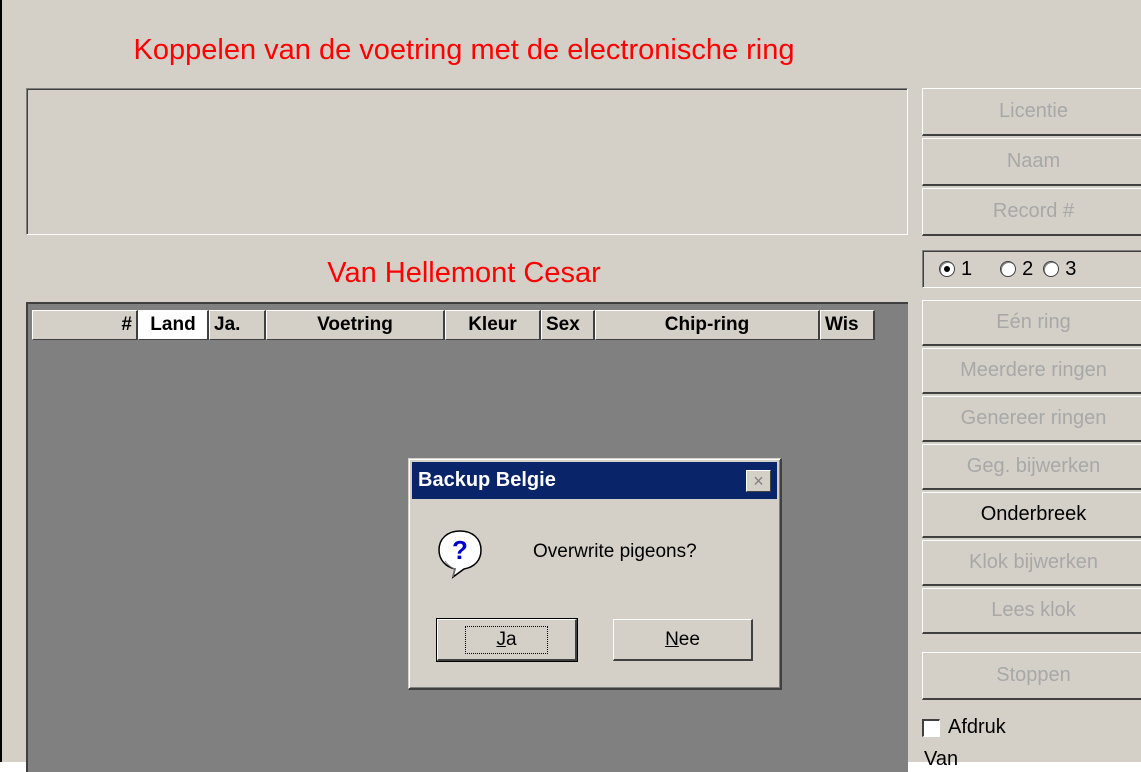  Describe the element at coordinates (237, 325) in the screenshot. I see `column-header-year: Ja.` at that location.